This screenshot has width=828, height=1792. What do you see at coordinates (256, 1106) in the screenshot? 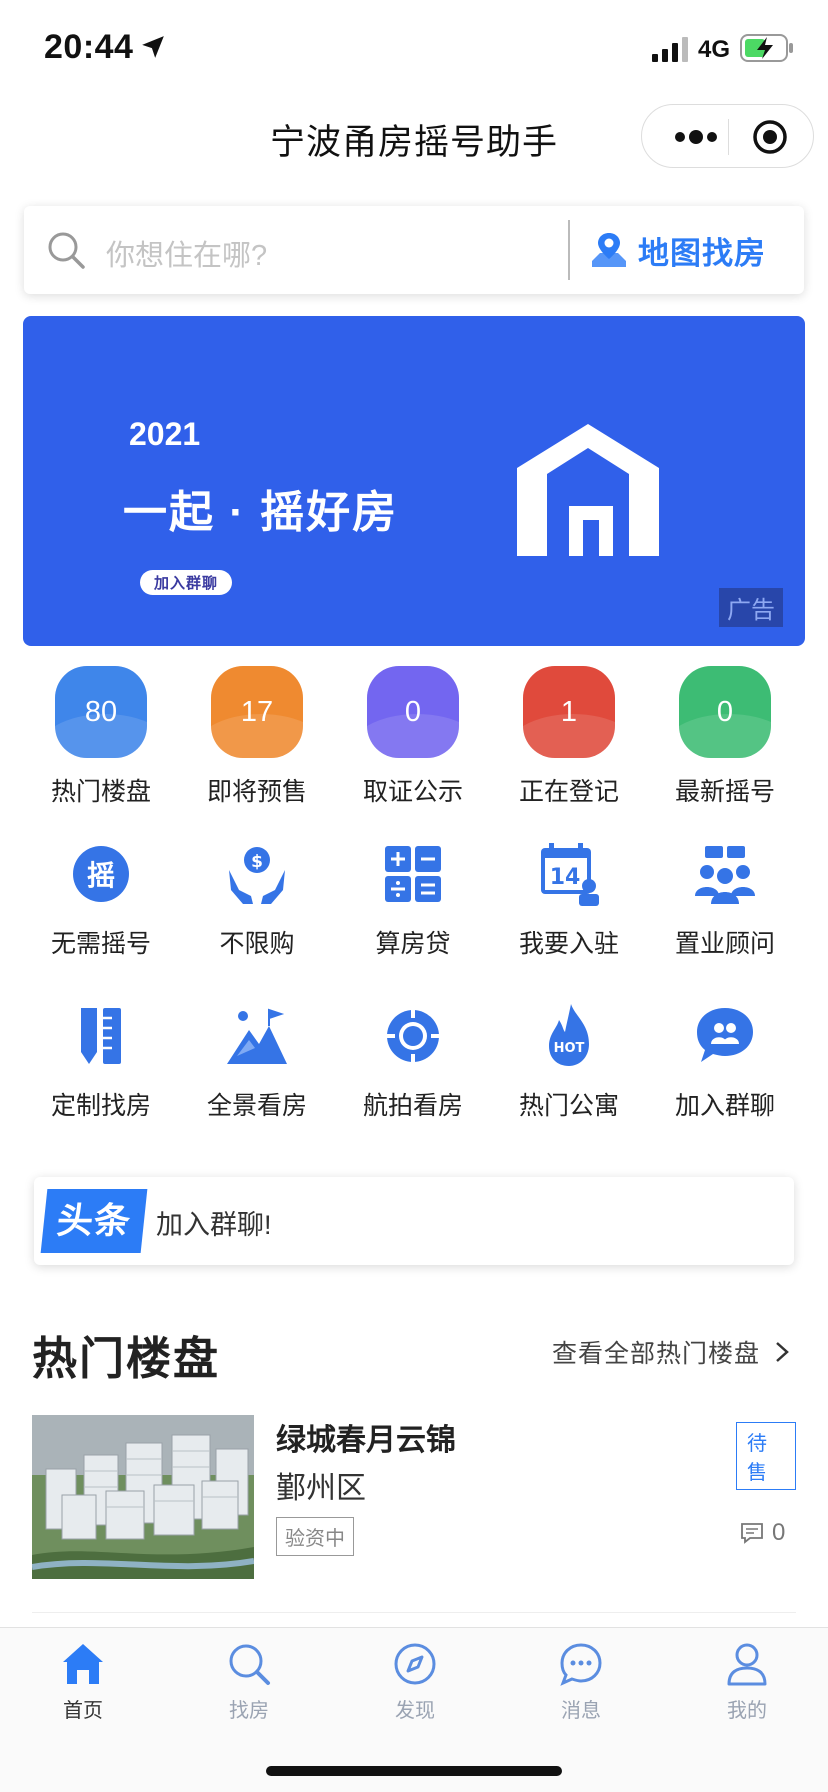
I see `grid-label: 全景看房` at bounding box center [256, 1106].